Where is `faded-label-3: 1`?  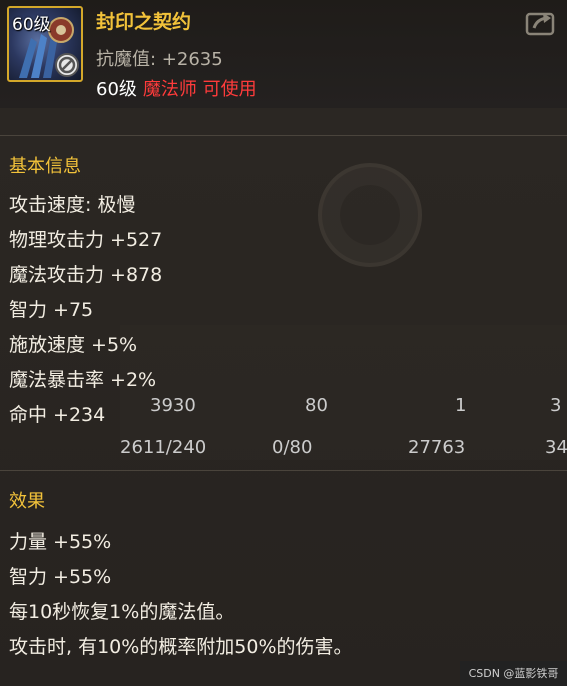 faded-label-3: 1 is located at coordinates (461, 405).